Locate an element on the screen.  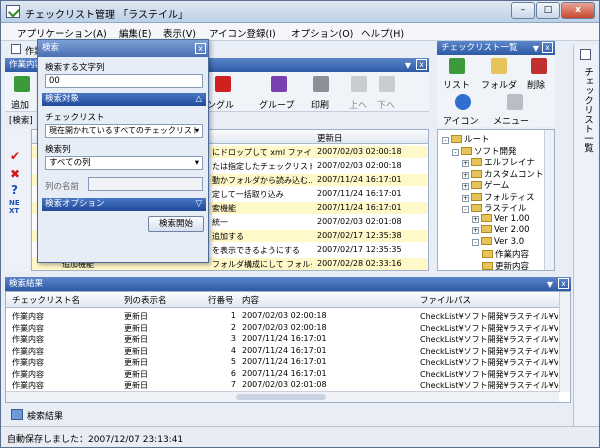
group-button: グループ is located at coordinates (278, 92).